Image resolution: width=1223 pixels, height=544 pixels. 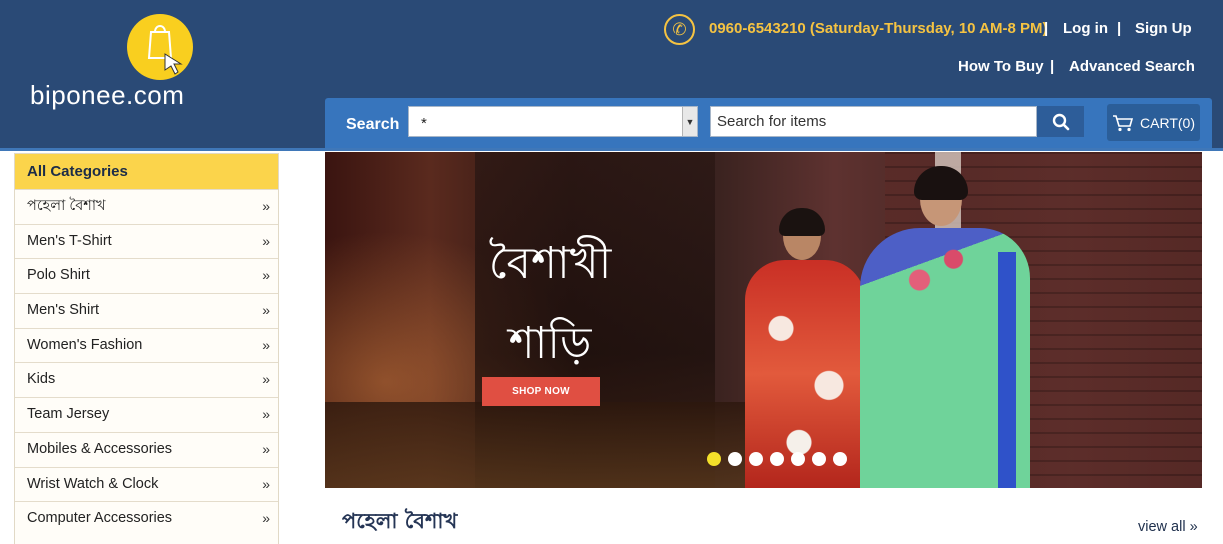 What do you see at coordinates (146, 414) in the screenshot?
I see `sidebar-item-team-jersey: Team Jersey »` at bounding box center [146, 414].